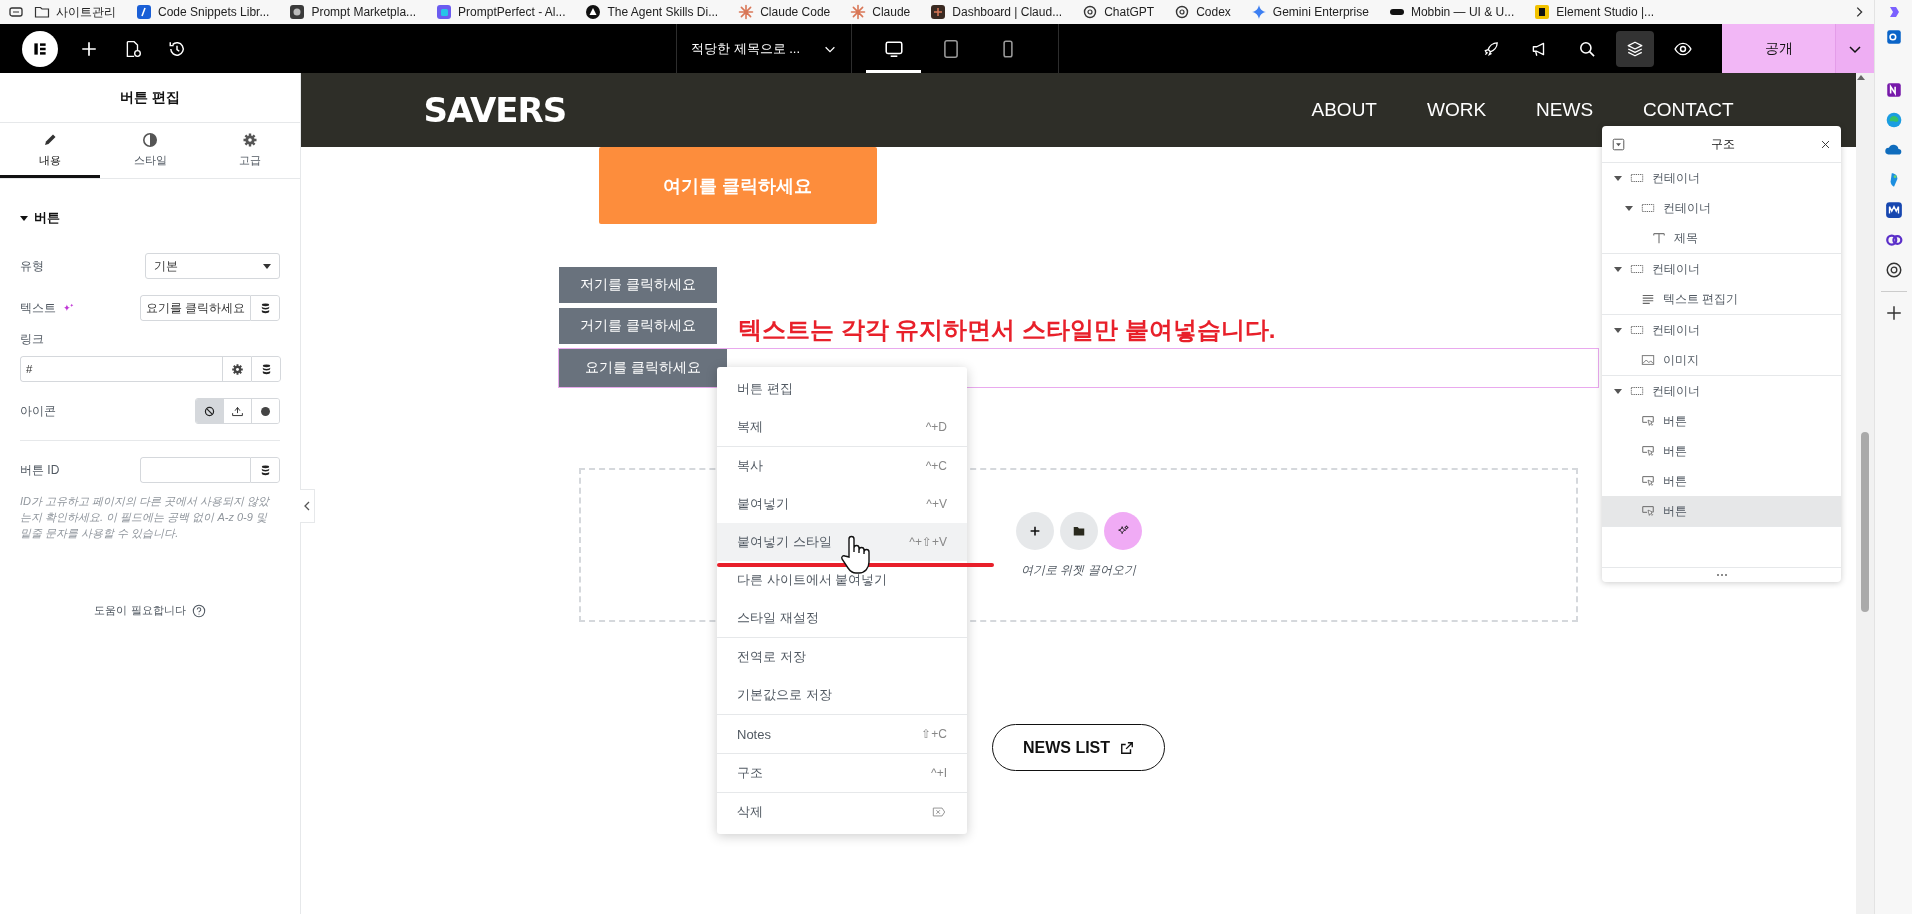 This screenshot has width=1912, height=914. Describe the element at coordinates (1721, 299) in the screenshot. I see `structure-item: 텍스트 편집기` at that location.